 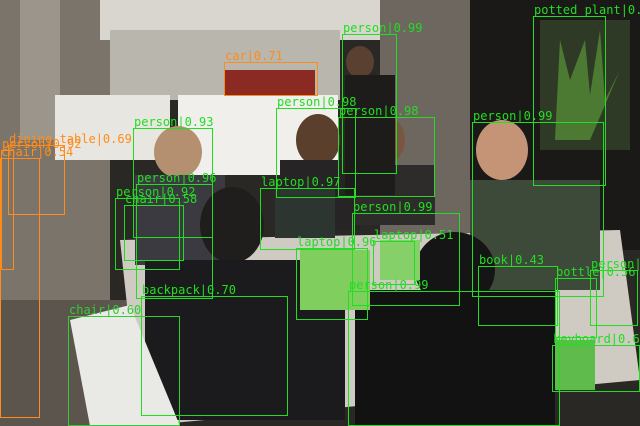 What do you see at coordinates (161, 199) in the screenshot?
I see `detection-label: chair|0.58` at bounding box center [161, 199].